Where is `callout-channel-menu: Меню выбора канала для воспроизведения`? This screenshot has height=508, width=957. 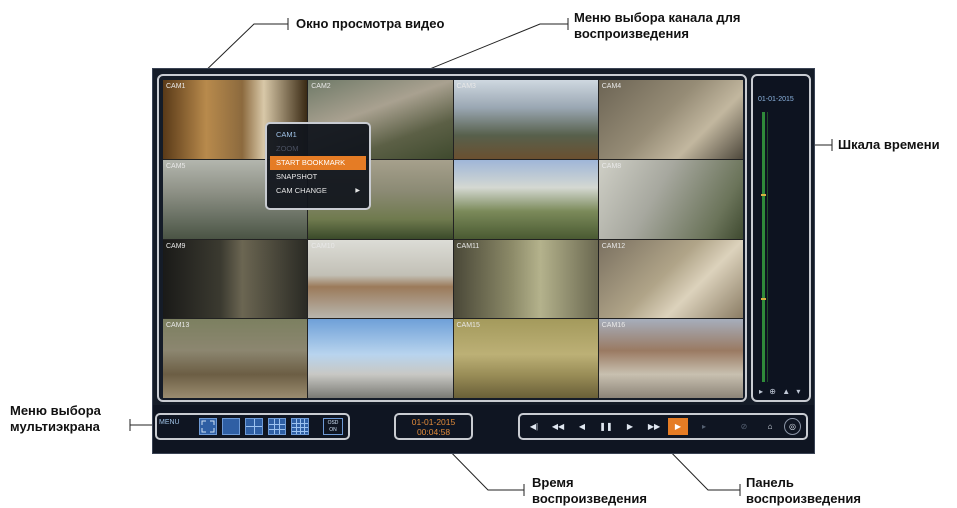 callout-channel-menu: Меню выбора канала для воспроизведения is located at coordinates (657, 26).